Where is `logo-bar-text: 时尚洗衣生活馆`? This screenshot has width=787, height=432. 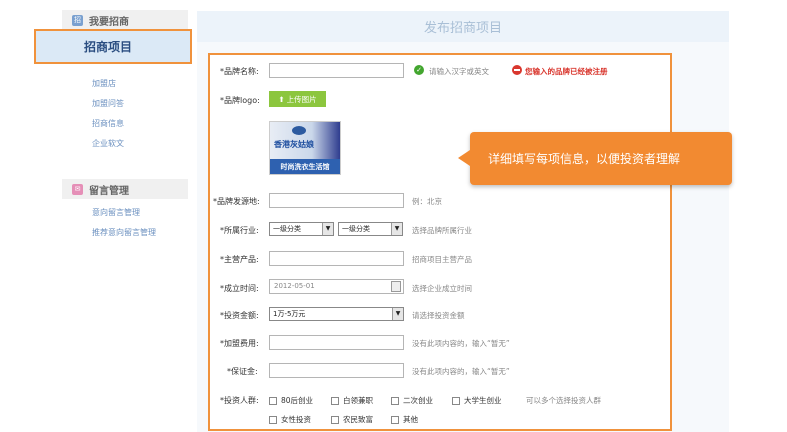
logo-bar-text: 时尚洗衣生活馆 is located at coordinates (305, 166).